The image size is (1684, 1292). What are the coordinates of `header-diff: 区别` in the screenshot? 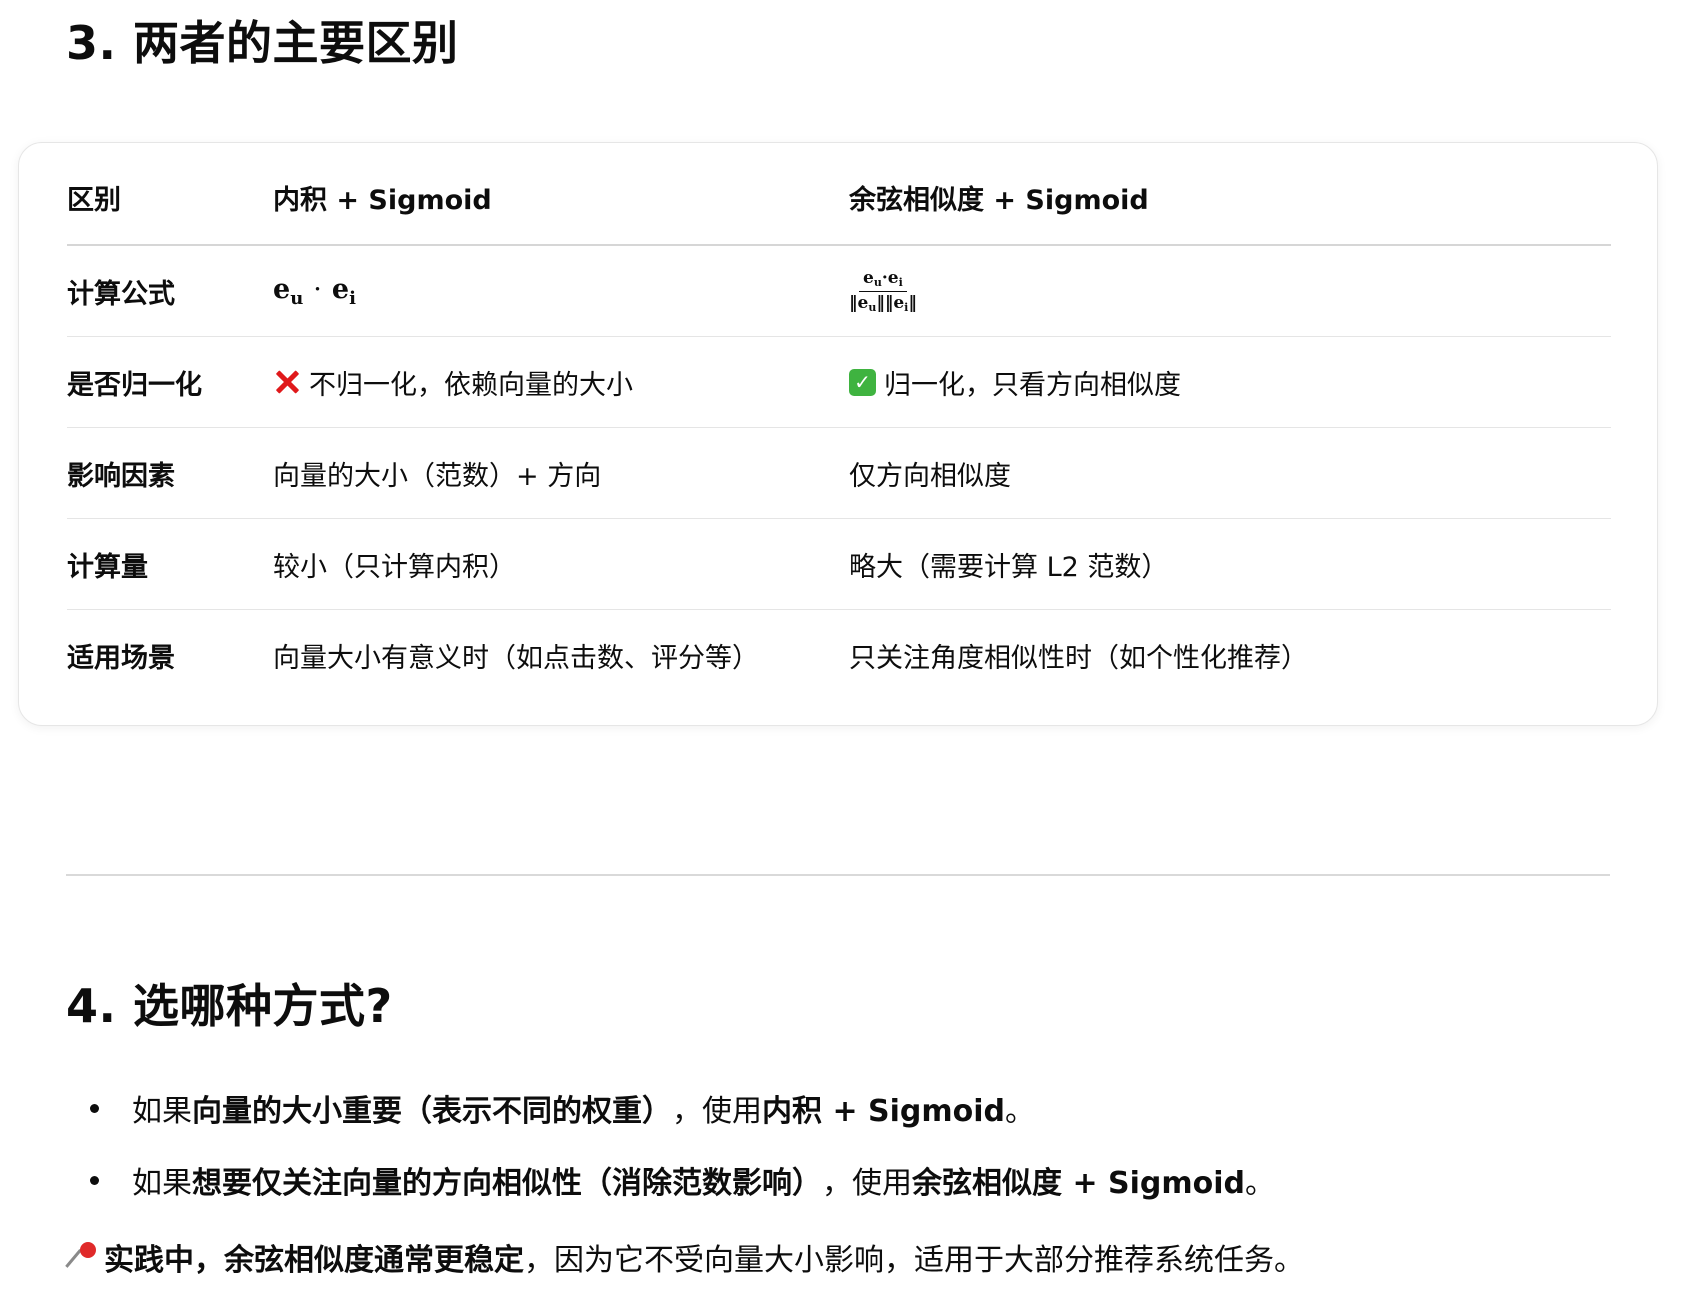 It's located at (94, 200).